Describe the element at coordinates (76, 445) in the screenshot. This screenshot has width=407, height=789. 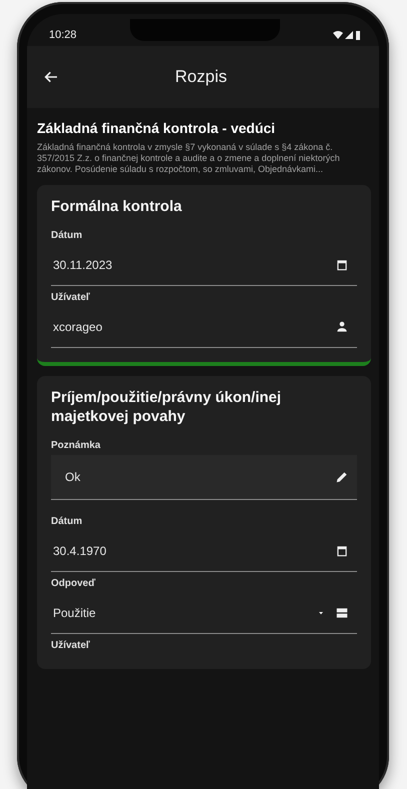
I see `field-label: Poznámka` at that location.